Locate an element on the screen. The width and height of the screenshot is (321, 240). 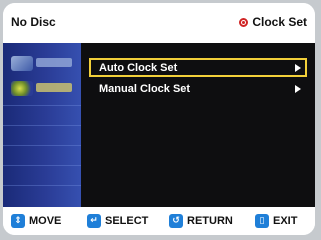
menu-item-auto-clock-set: Auto Clock Set is located at coordinates (198, 67).